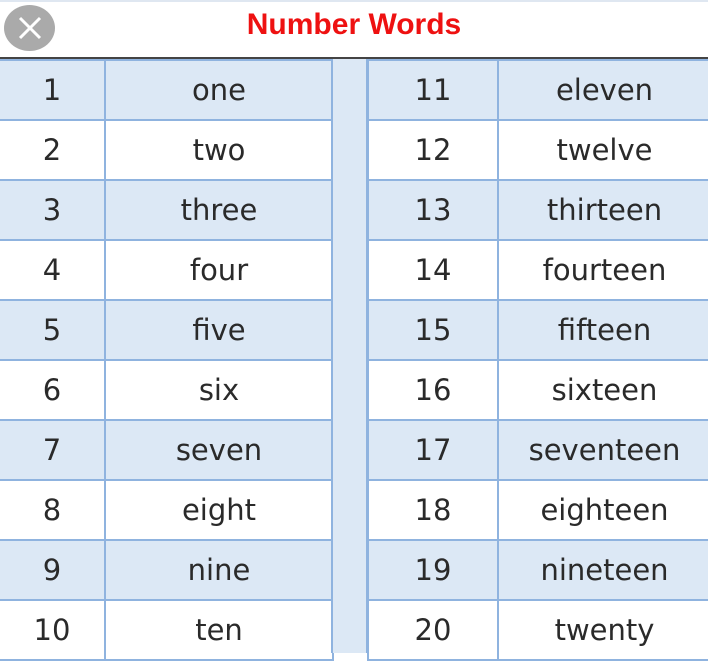  What do you see at coordinates (433, 150) in the screenshot?
I see `number-cell: 12` at bounding box center [433, 150].